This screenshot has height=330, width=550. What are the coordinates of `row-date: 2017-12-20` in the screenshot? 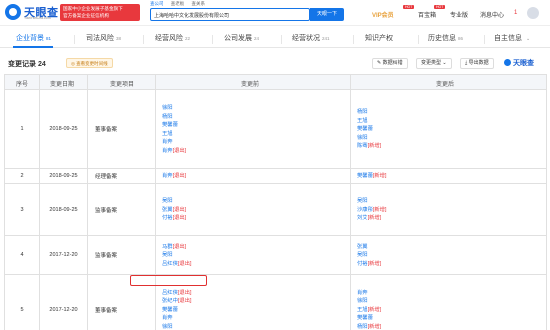 It's located at (64, 302).